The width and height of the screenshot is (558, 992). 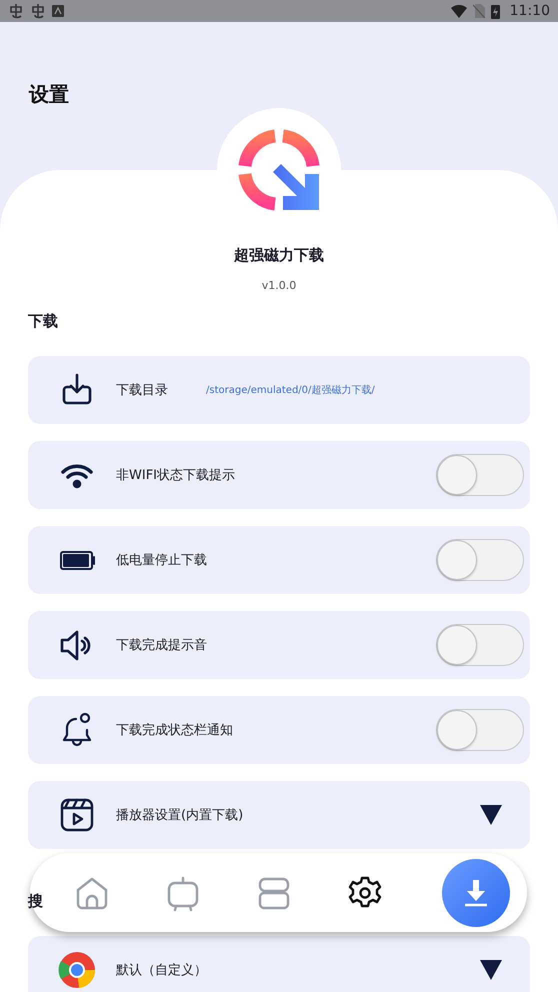 What do you see at coordinates (77, 815) in the screenshot?
I see `video-icon` at bounding box center [77, 815].